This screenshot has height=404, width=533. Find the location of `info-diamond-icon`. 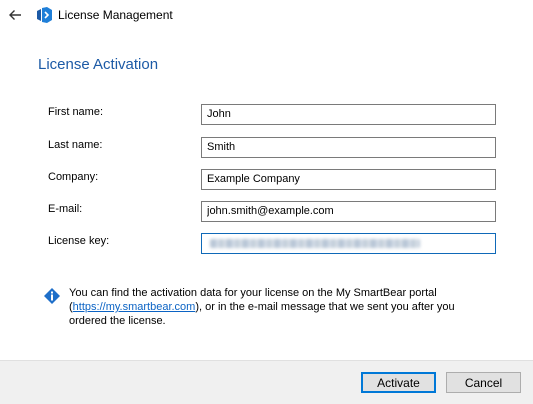

info-diamond-icon is located at coordinates (52, 296).